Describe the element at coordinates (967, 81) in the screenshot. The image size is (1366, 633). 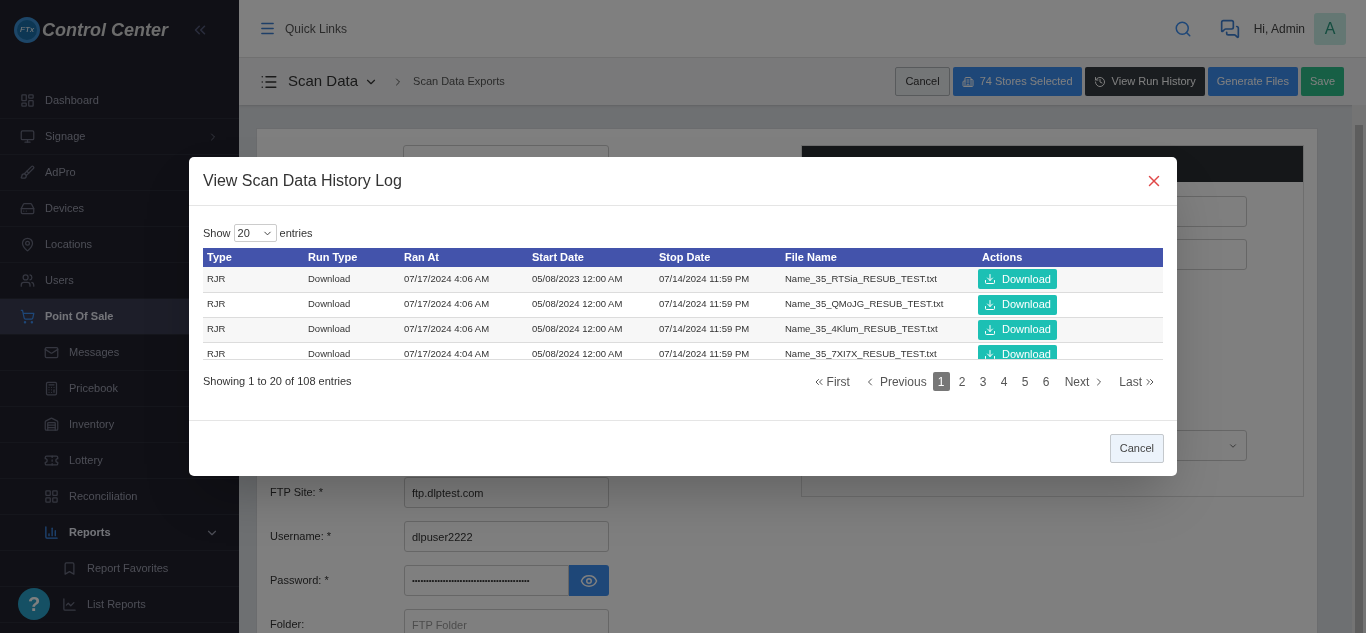
I see `building-icon` at that location.